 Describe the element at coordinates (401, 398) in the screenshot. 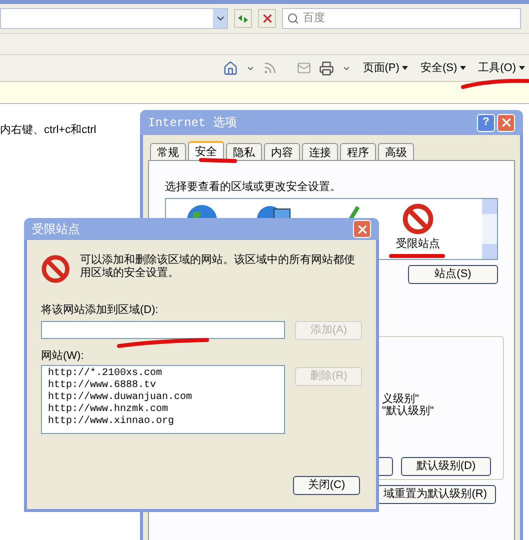

I see `level-text: 义级别"` at that location.